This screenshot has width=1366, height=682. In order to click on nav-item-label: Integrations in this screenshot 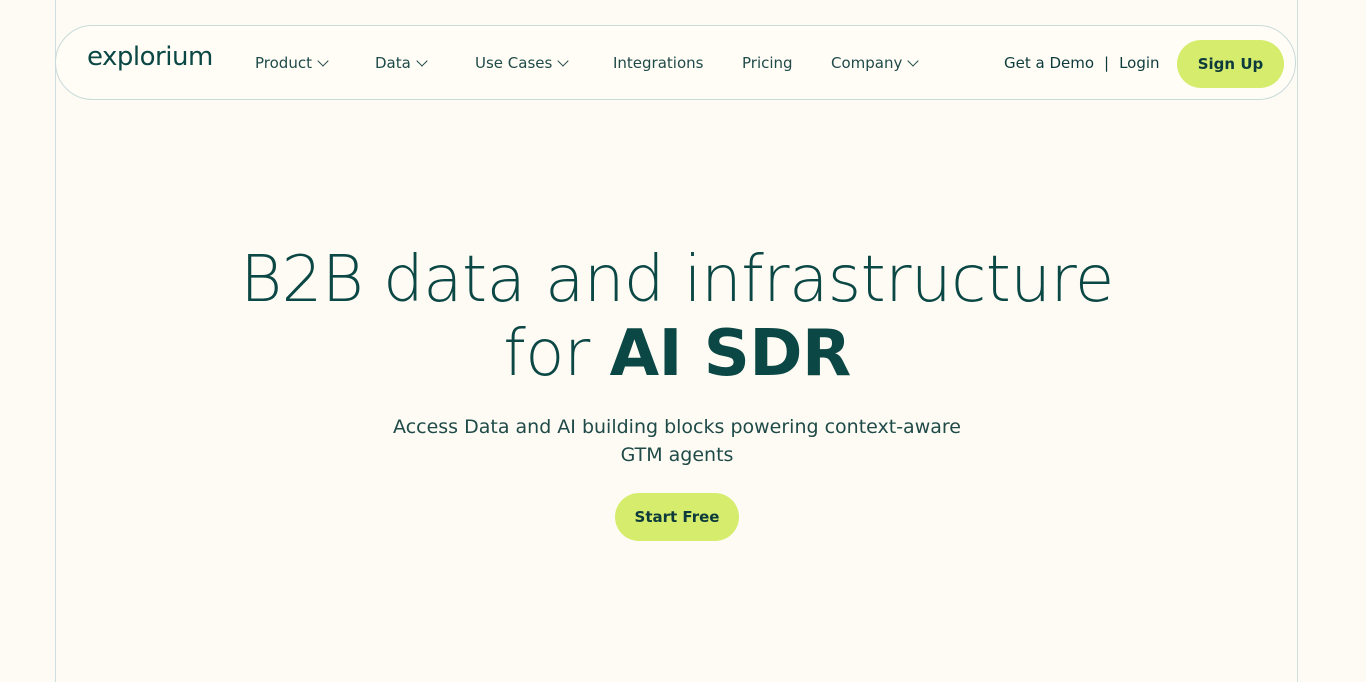, I will do `click(658, 63)`.